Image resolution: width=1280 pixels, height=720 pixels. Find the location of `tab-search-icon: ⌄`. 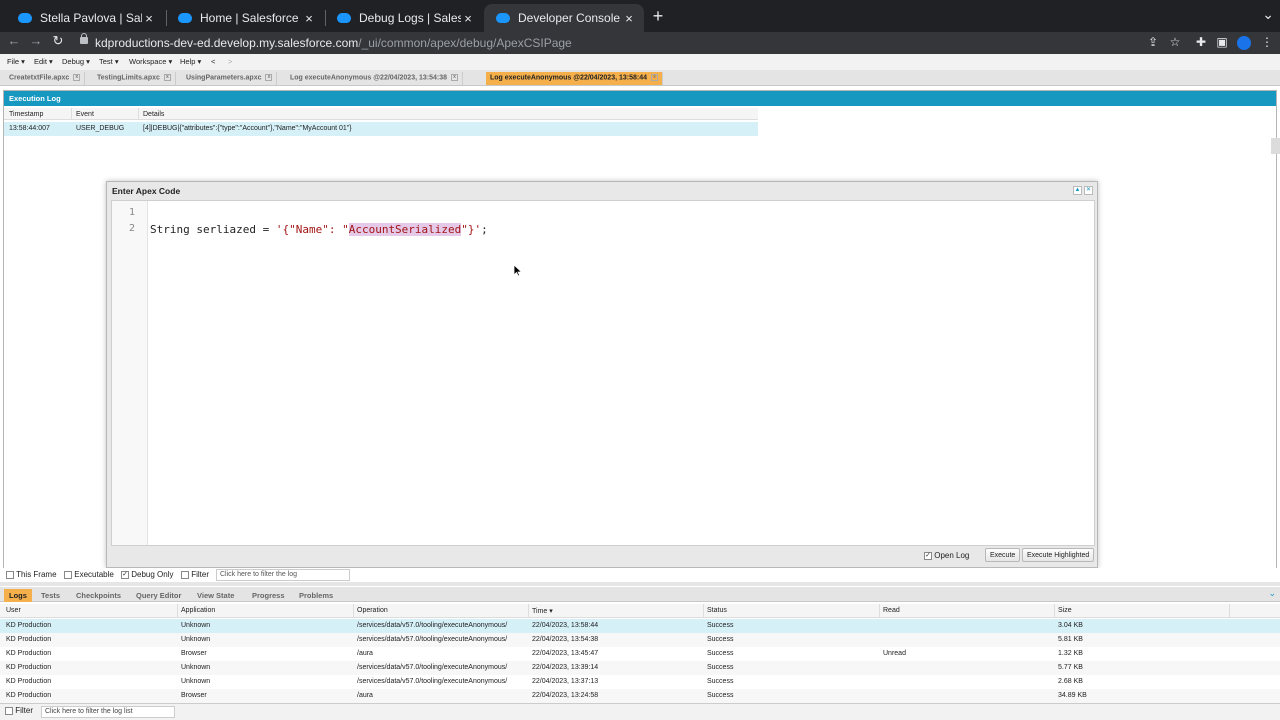

tab-search-icon: ⌄ is located at coordinates (1268, 14).